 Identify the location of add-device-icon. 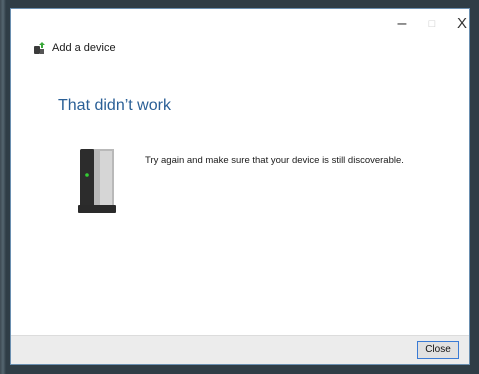
(40, 48).